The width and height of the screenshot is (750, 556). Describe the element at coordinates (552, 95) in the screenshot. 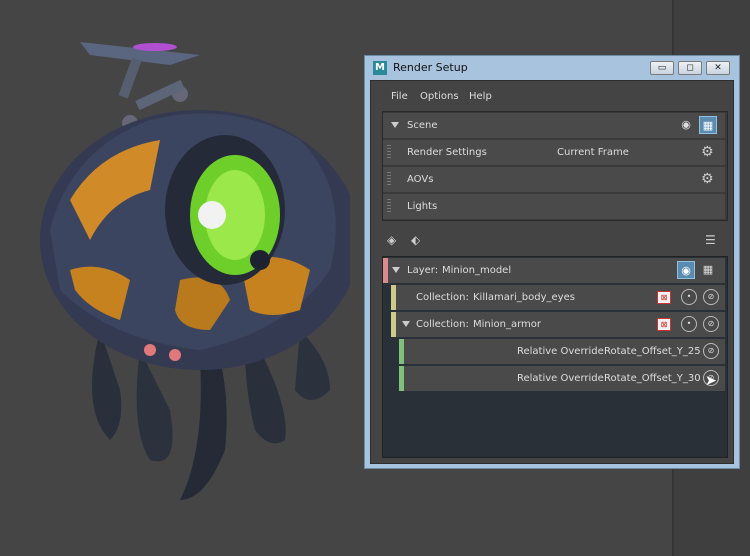

I see `menu-bar: File Options Help` at that location.